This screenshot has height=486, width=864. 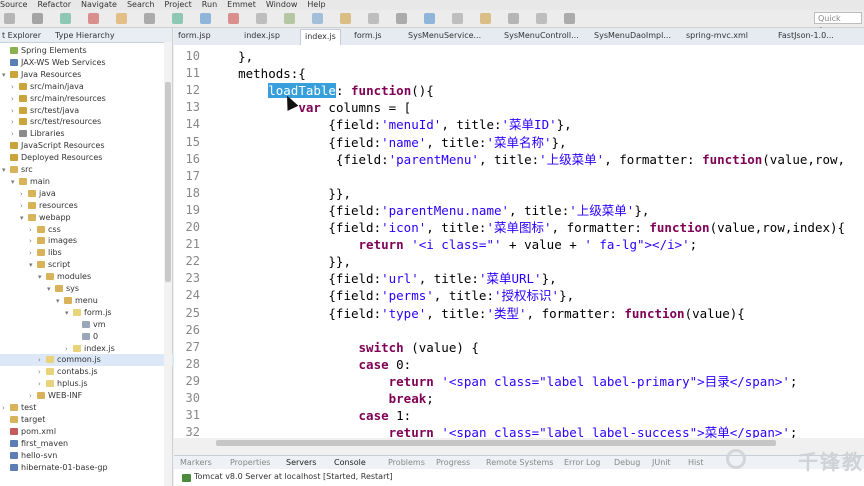 What do you see at coordinates (39, 289) in the screenshot?
I see `tree-item: ▾ sys` at bounding box center [39, 289].